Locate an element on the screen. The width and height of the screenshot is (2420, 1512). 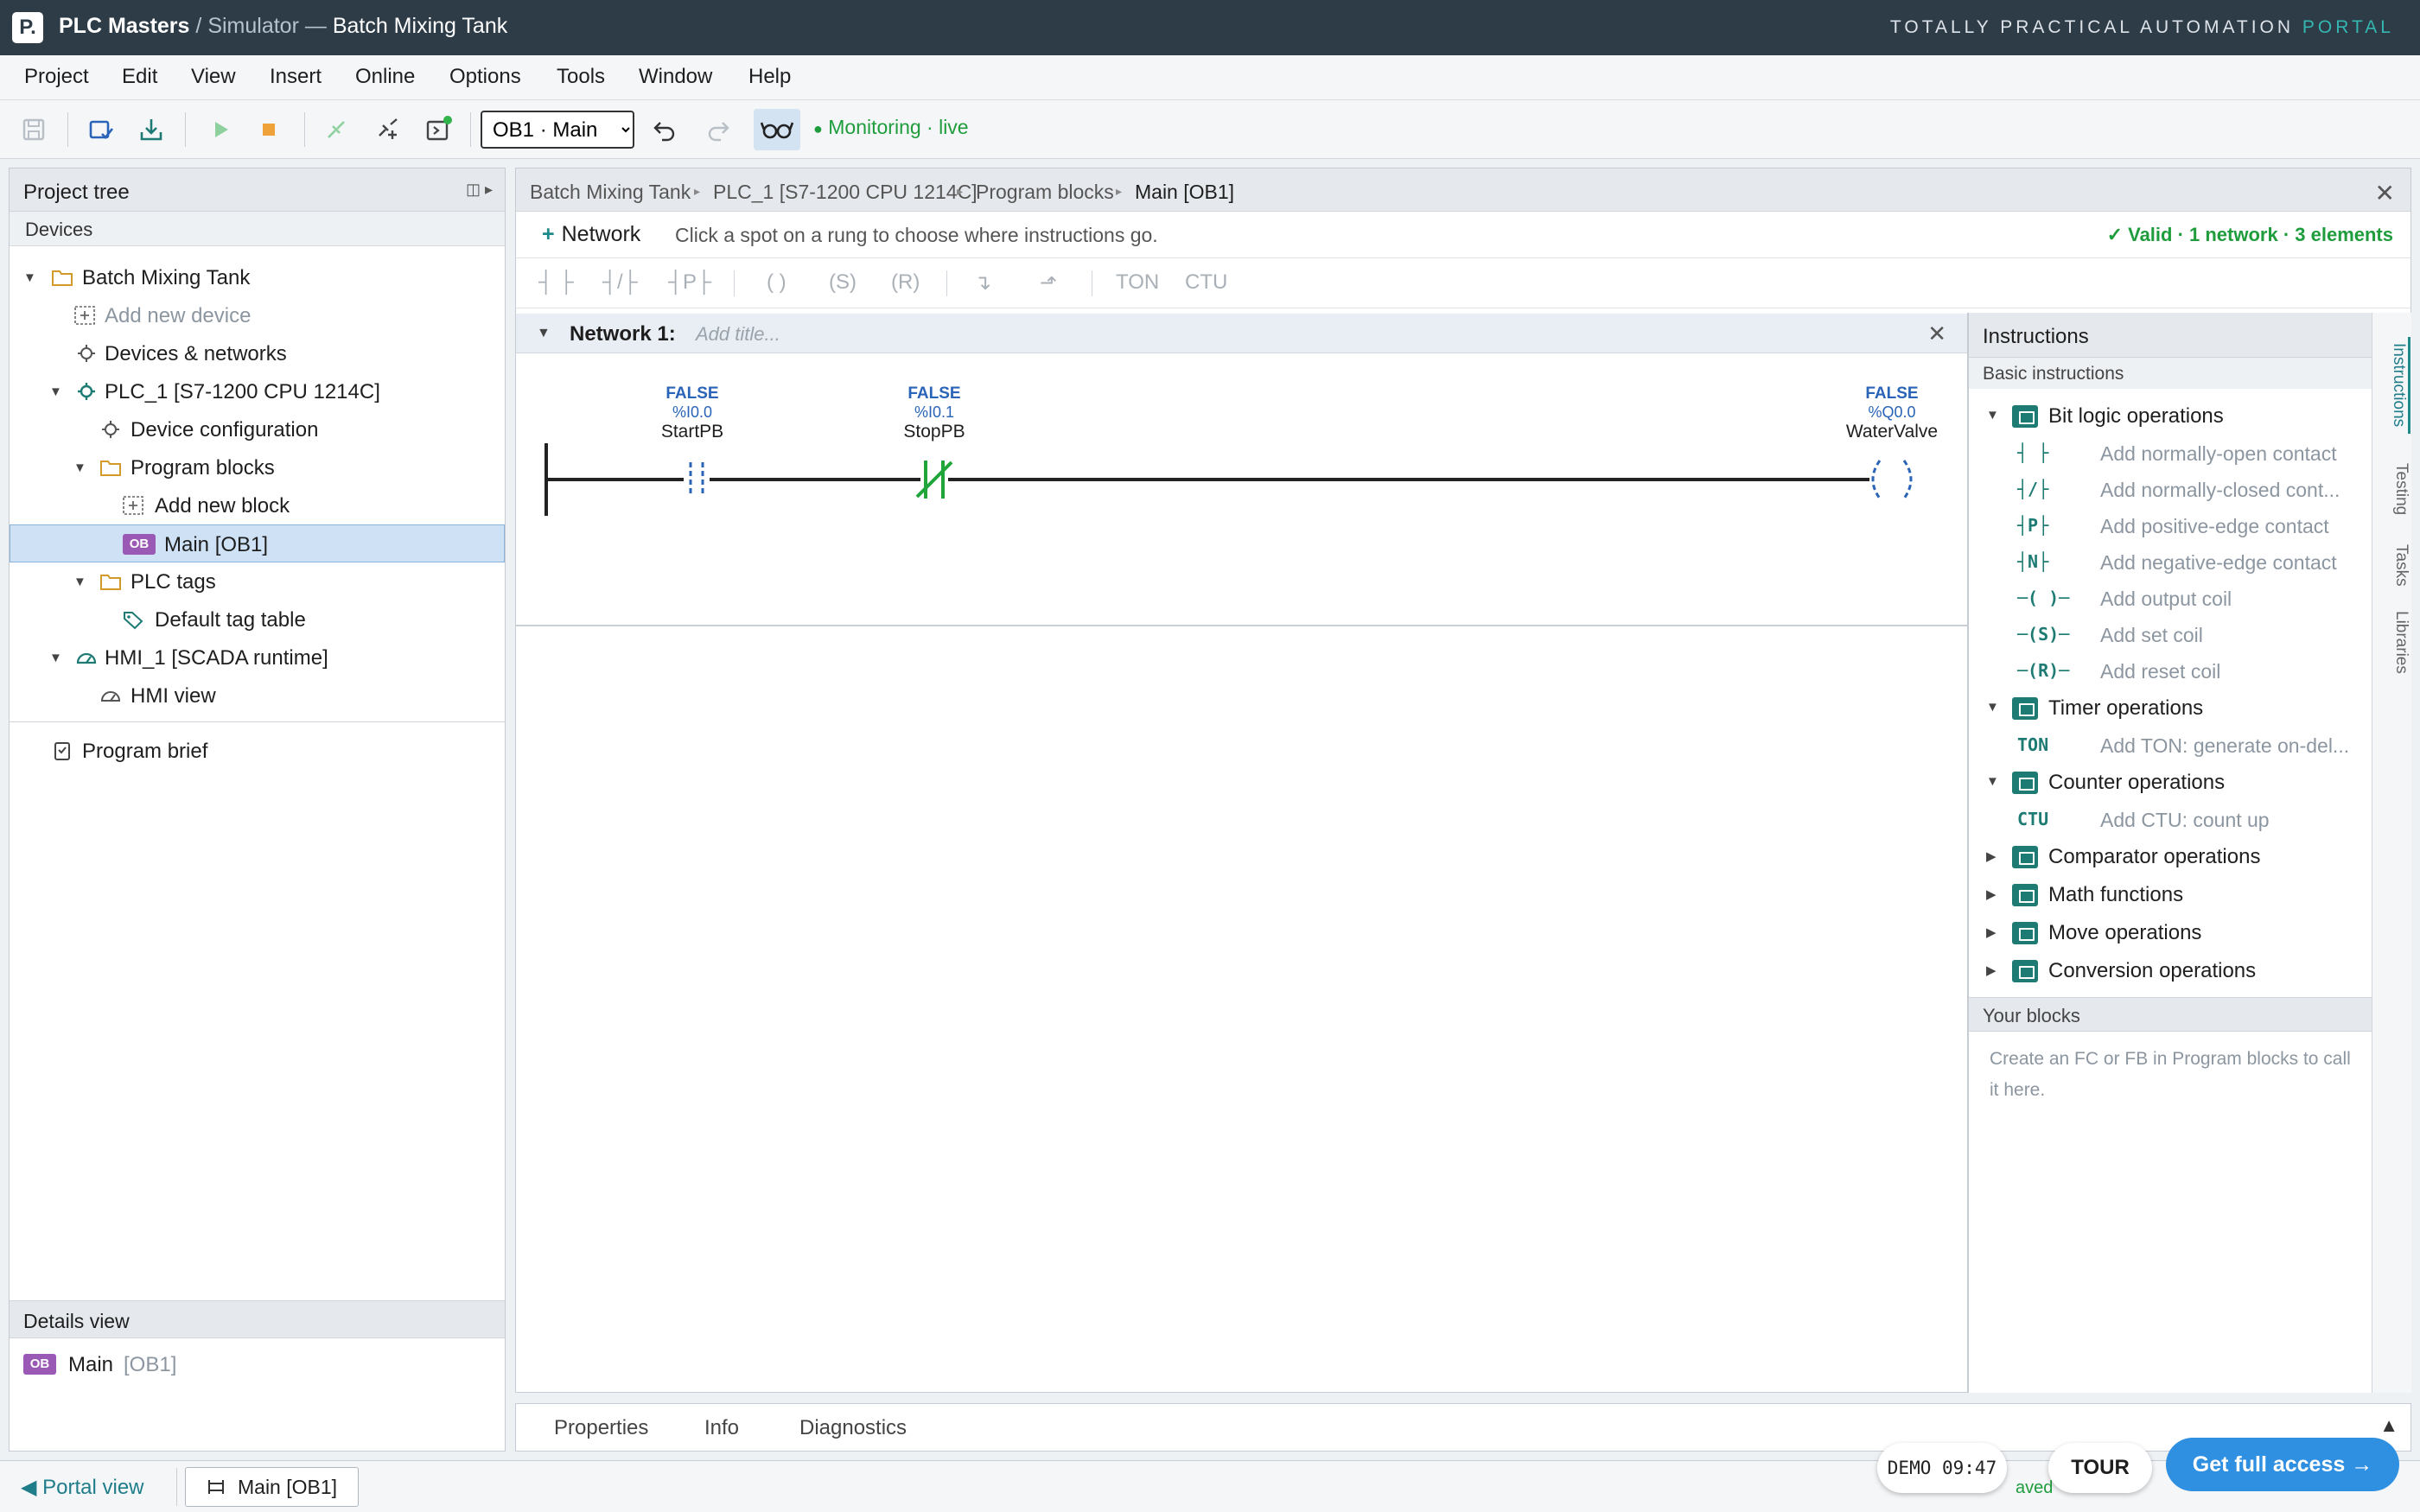
breadcrumb-item: Program blocks is located at coordinates (1045, 192).